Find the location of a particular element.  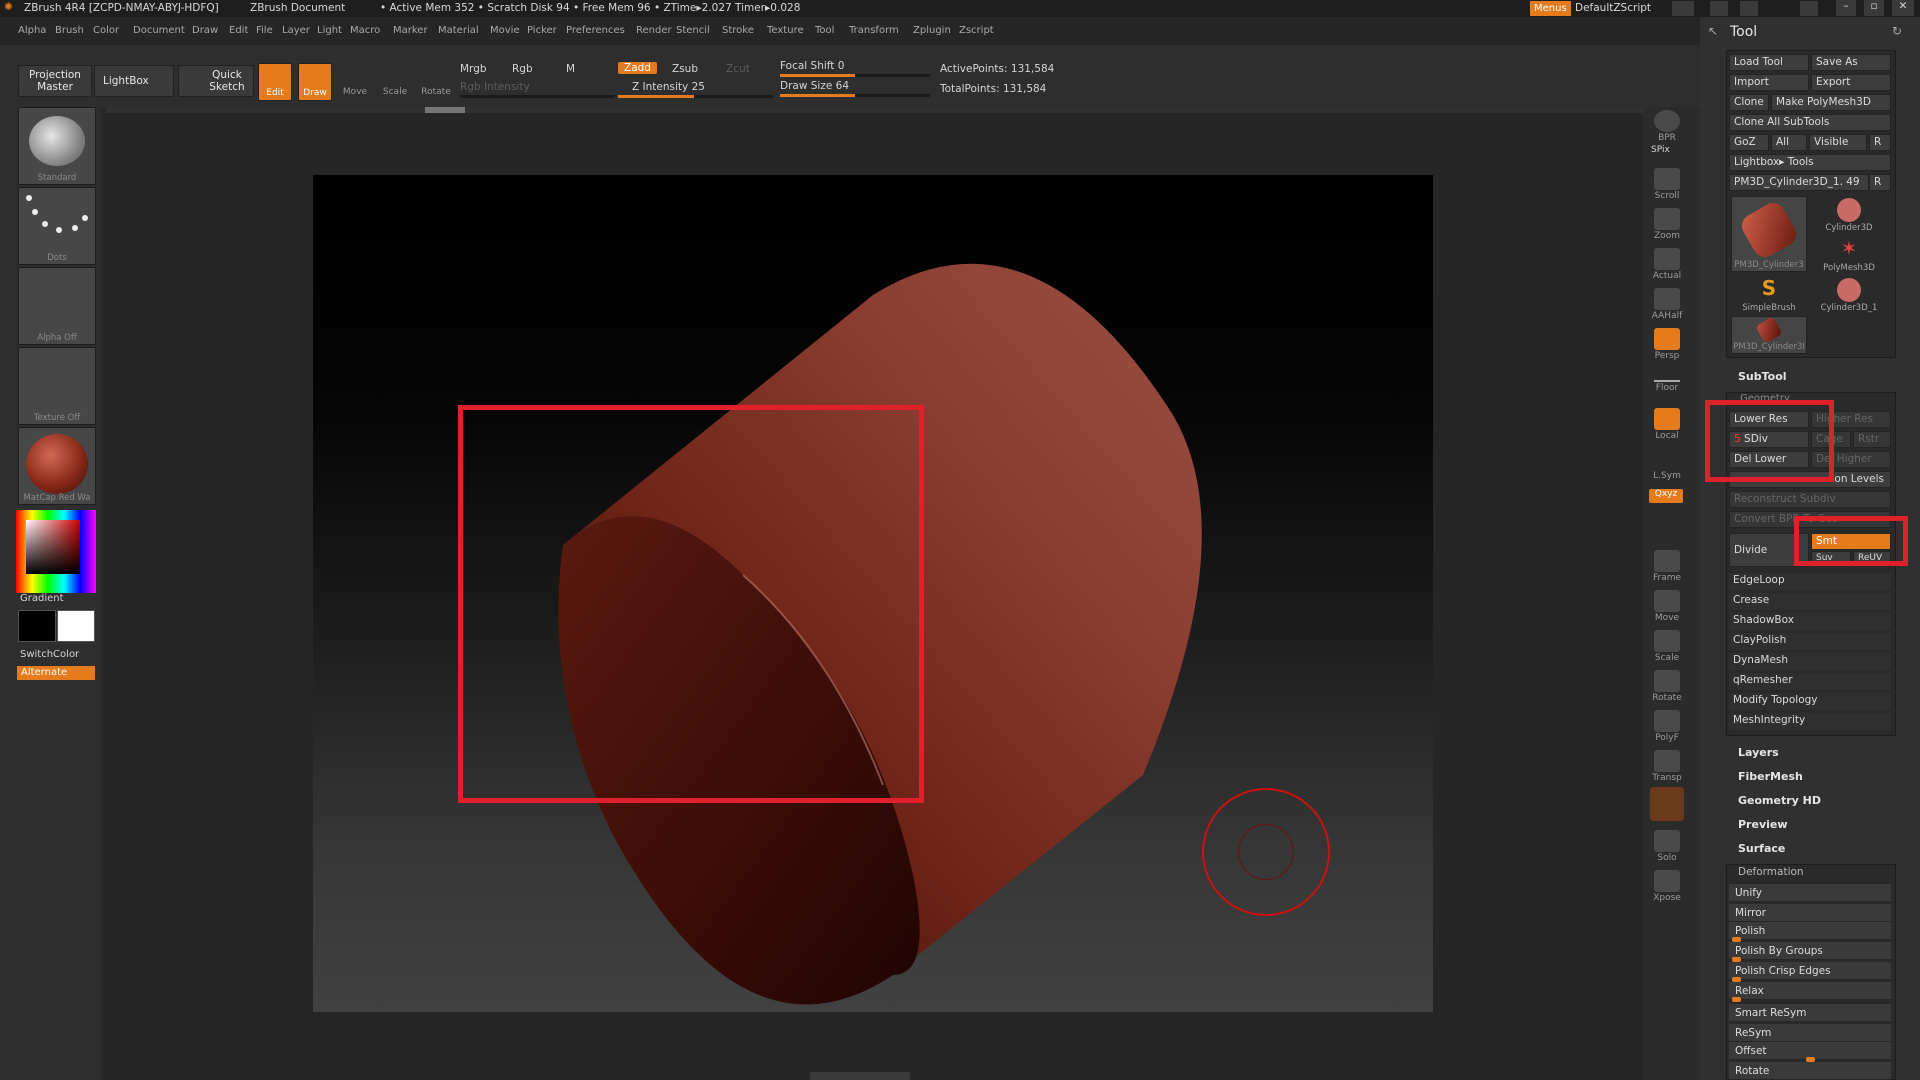

tool-thumb-active: PM3D_Cylinder3 is located at coordinates (1769, 234).